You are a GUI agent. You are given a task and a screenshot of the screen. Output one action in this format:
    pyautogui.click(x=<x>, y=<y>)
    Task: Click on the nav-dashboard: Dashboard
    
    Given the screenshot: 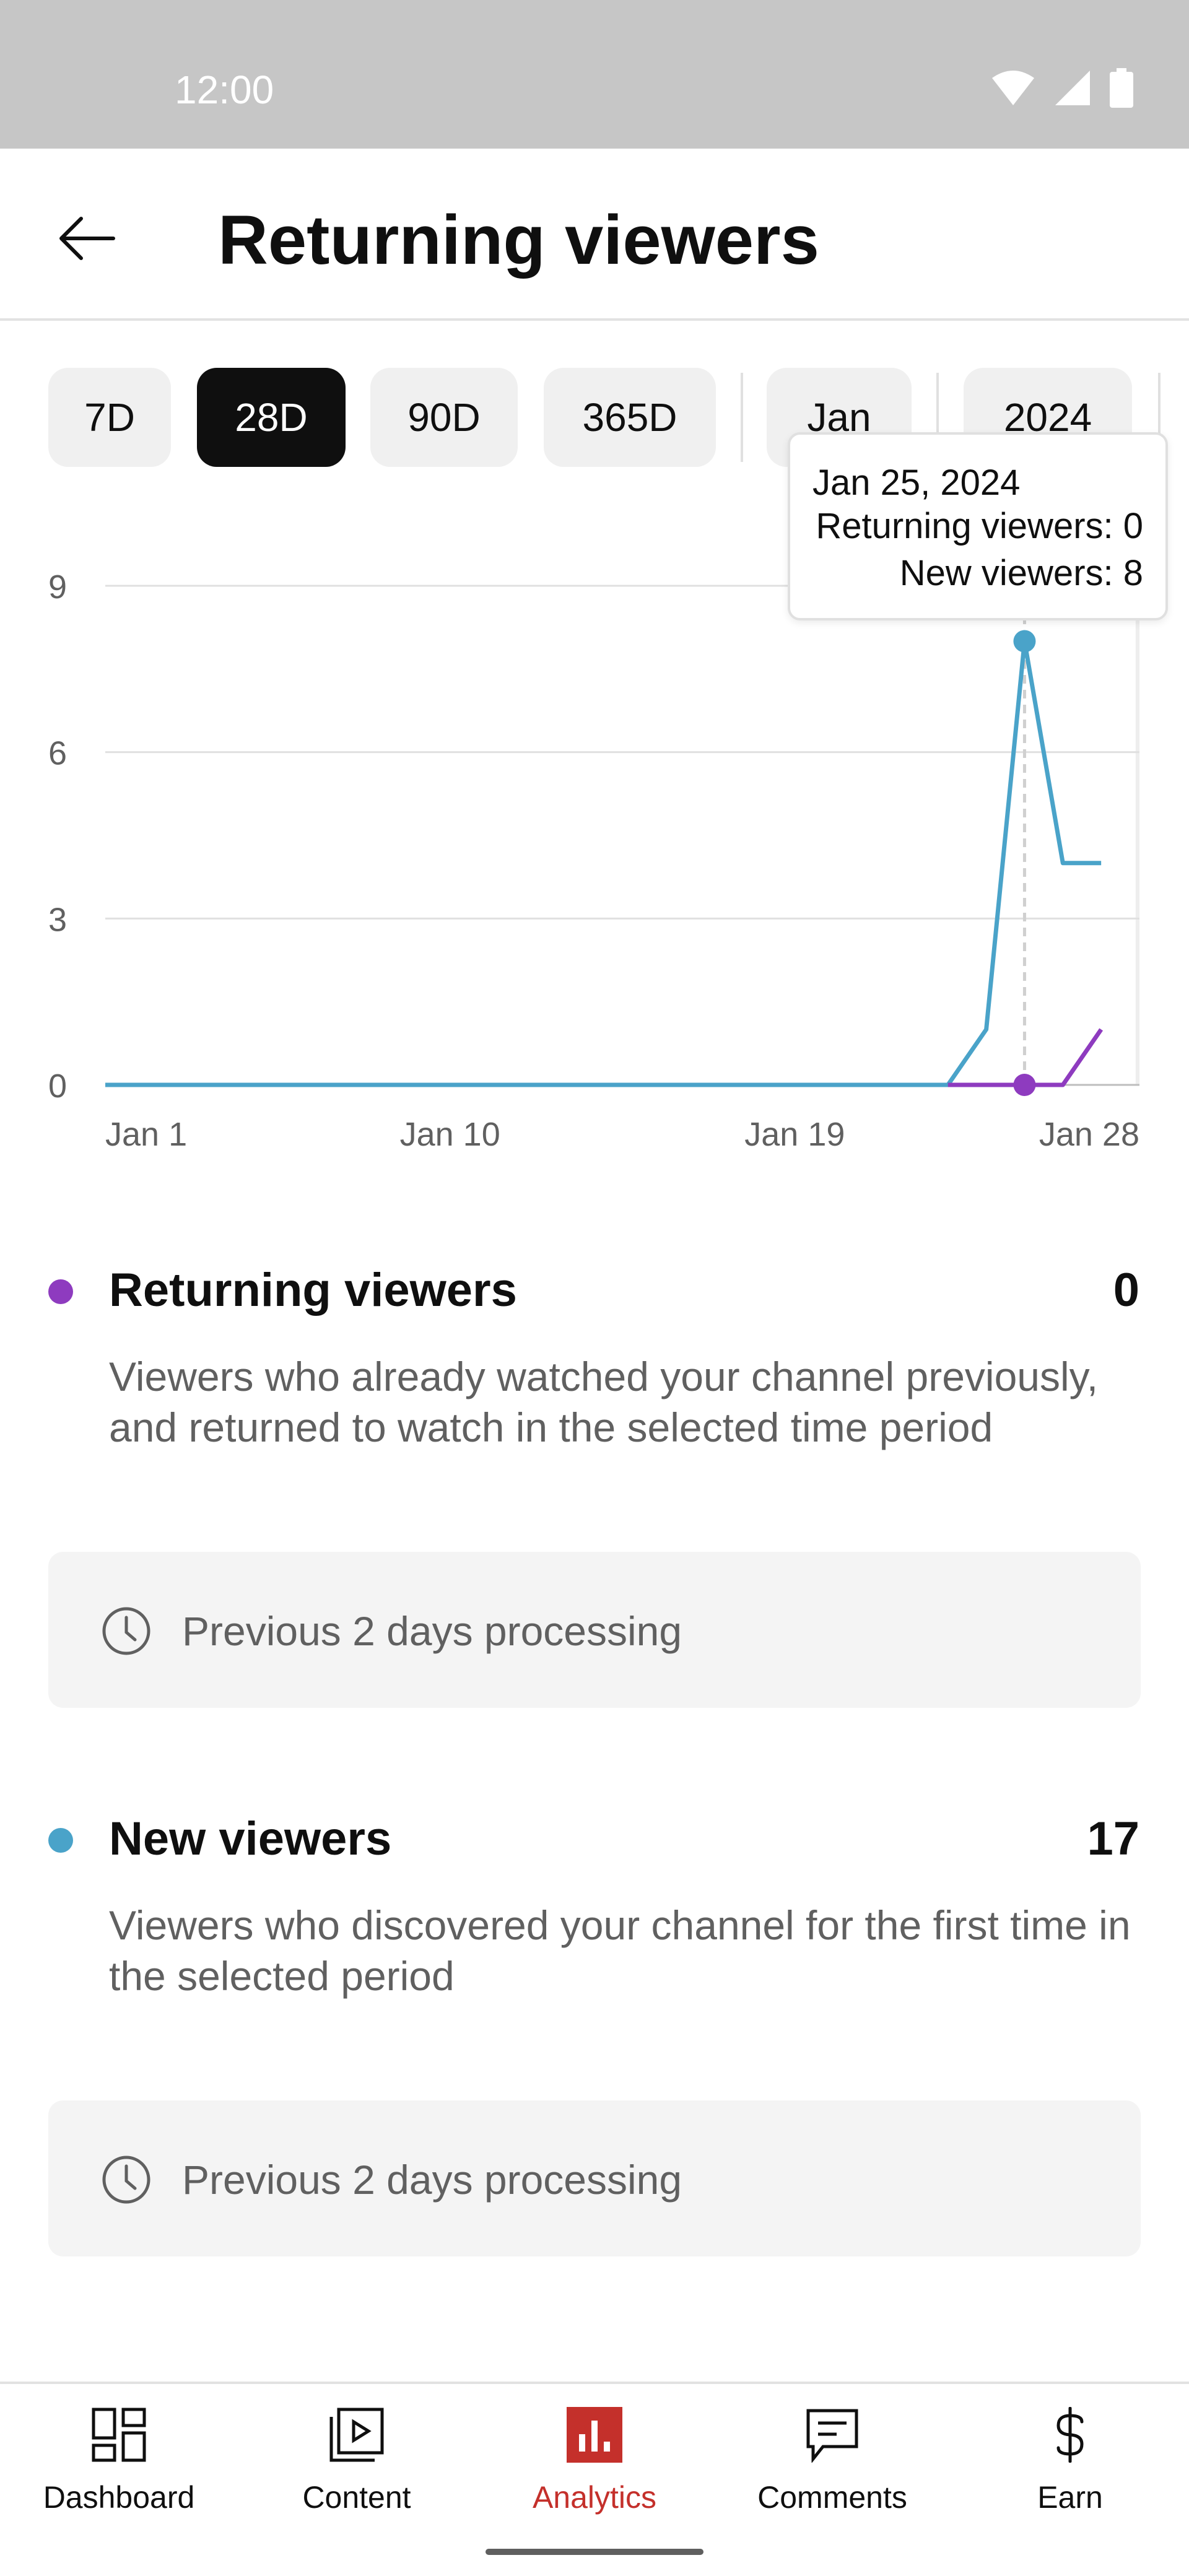 What is the action you would take?
    pyautogui.click(x=119, y=2456)
    